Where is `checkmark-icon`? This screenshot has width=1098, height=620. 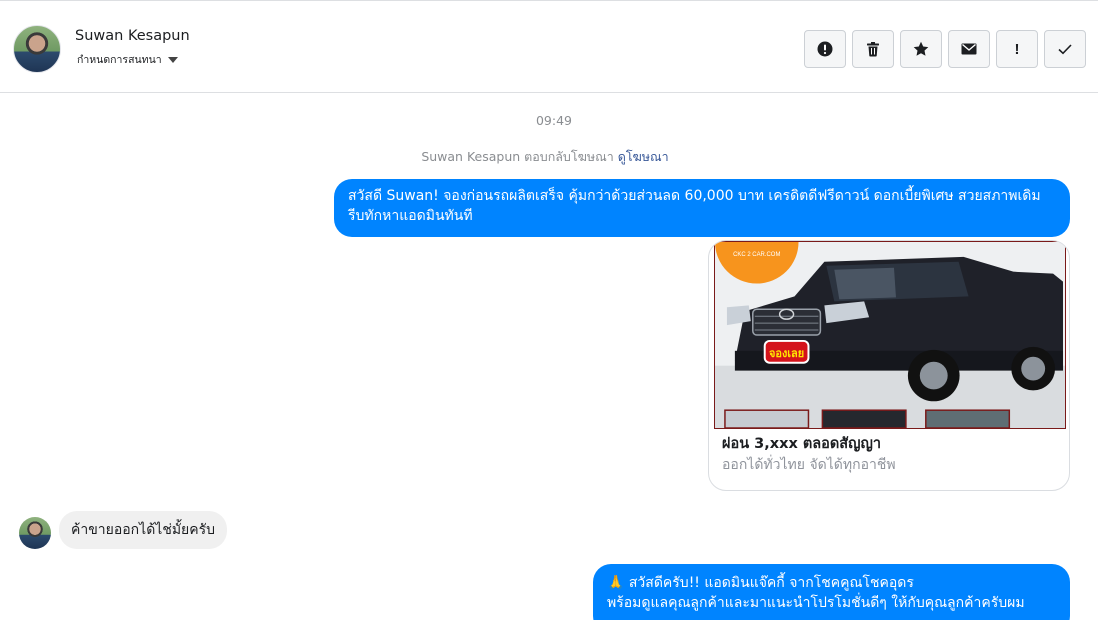 checkmark-icon is located at coordinates (1065, 49).